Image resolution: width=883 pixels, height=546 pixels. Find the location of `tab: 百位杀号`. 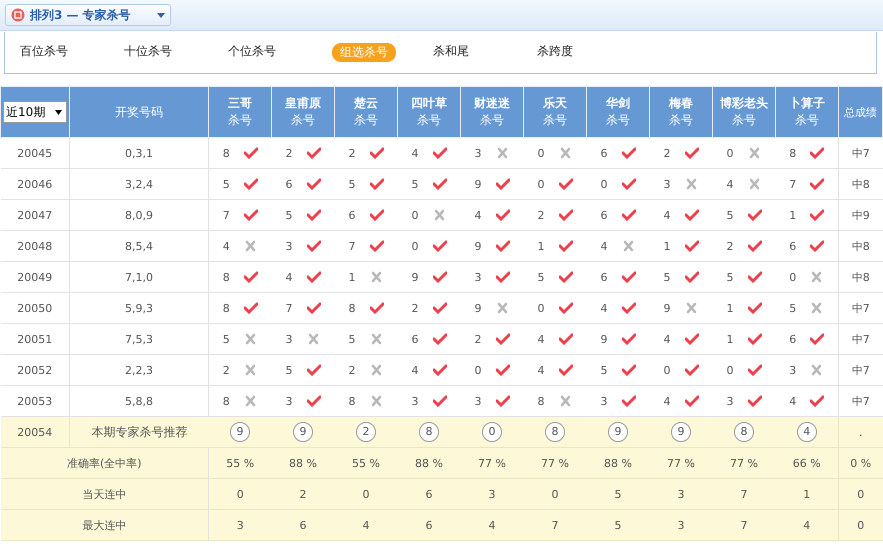

tab: 百位杀号 is located at coordinates (72, 52).